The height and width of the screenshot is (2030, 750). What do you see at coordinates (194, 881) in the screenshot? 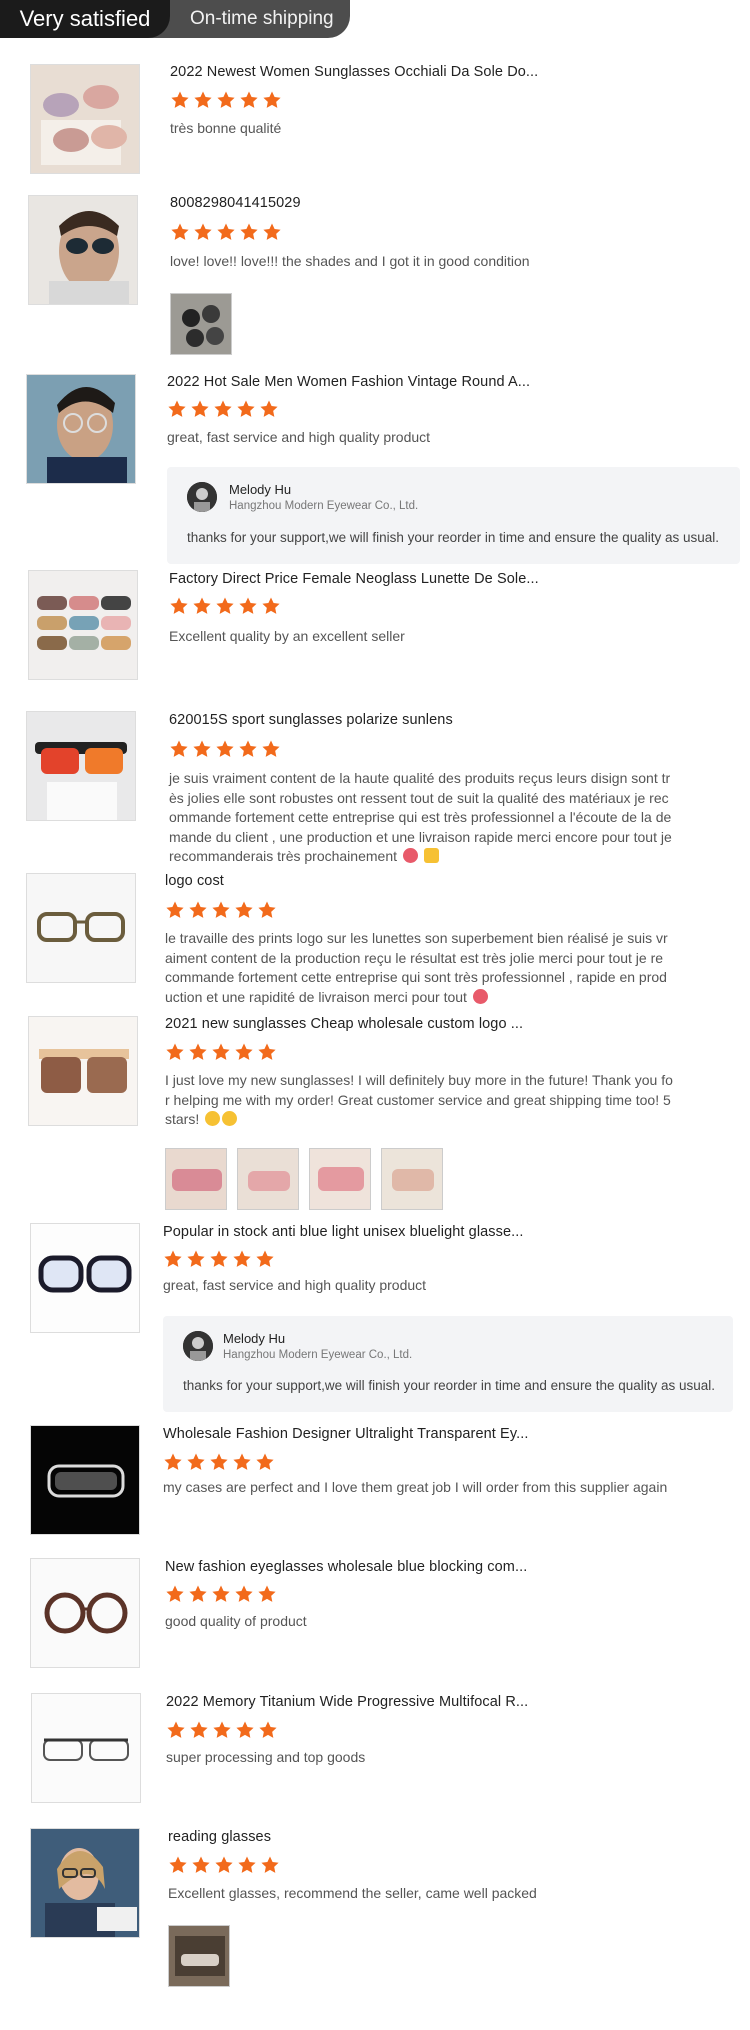
I see `product-title: logo cost` at bounding box center [194, 881].